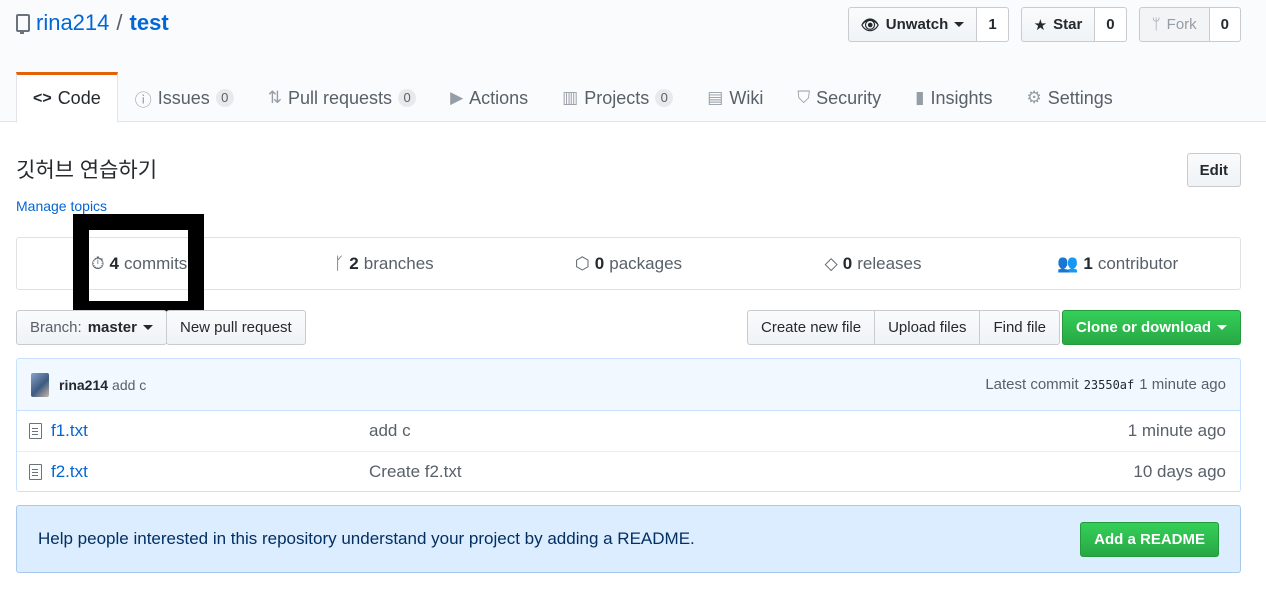 The height and width of the screenshot is (601, 1266). What do you see at coordinates (87, 170) in the screenshot?
I see `repo-description: 깃허브 연습하기` at bounding box center [87, 170].